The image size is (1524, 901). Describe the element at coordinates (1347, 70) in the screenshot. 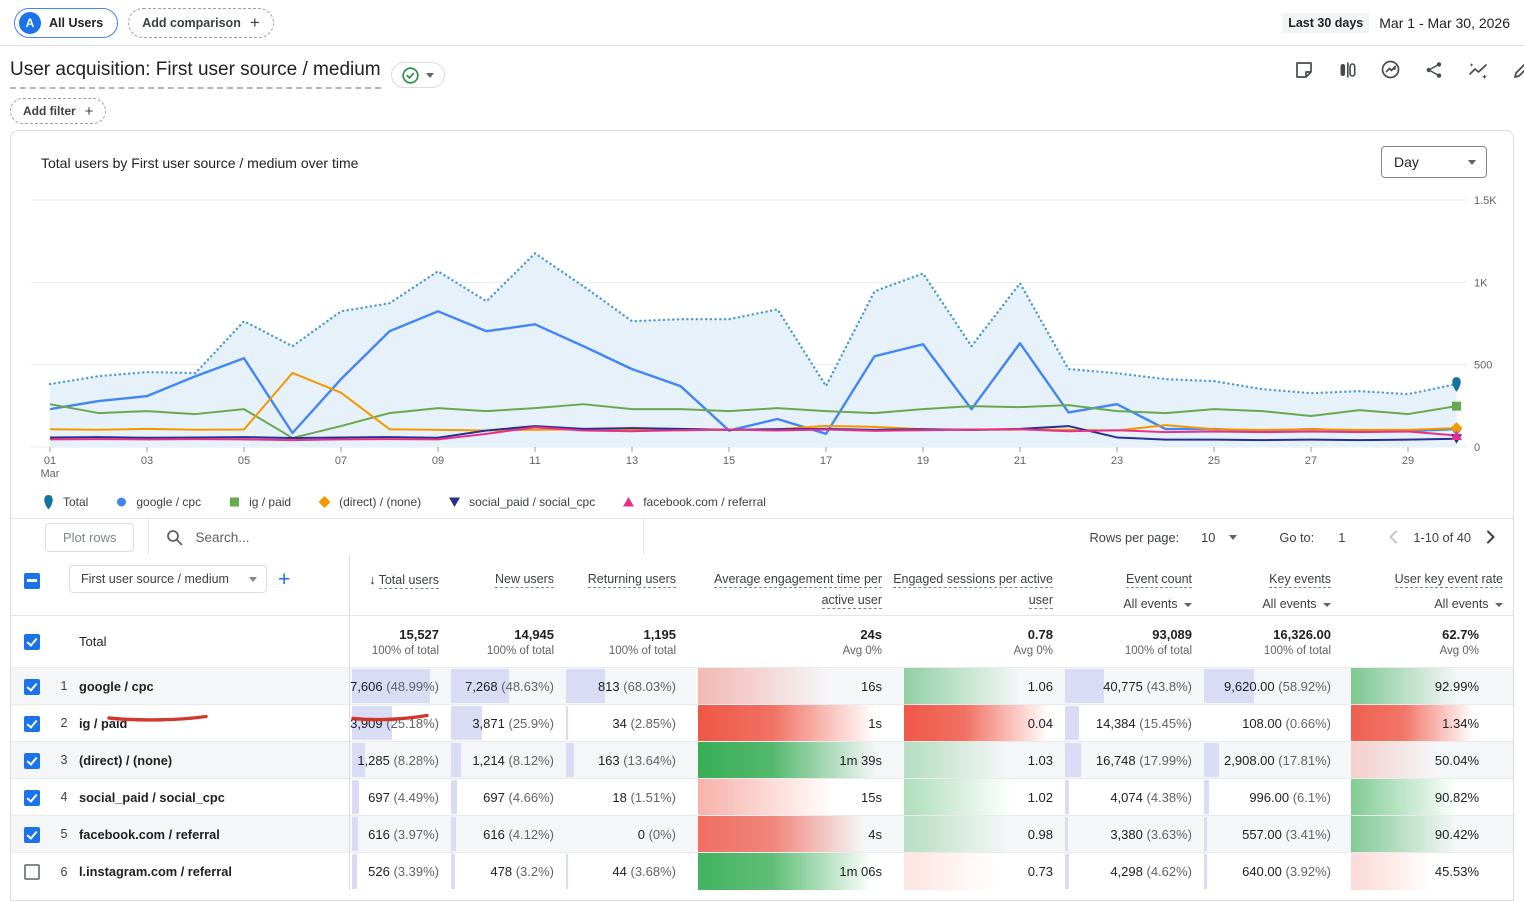

I see `ab-compare-icon` at that location.